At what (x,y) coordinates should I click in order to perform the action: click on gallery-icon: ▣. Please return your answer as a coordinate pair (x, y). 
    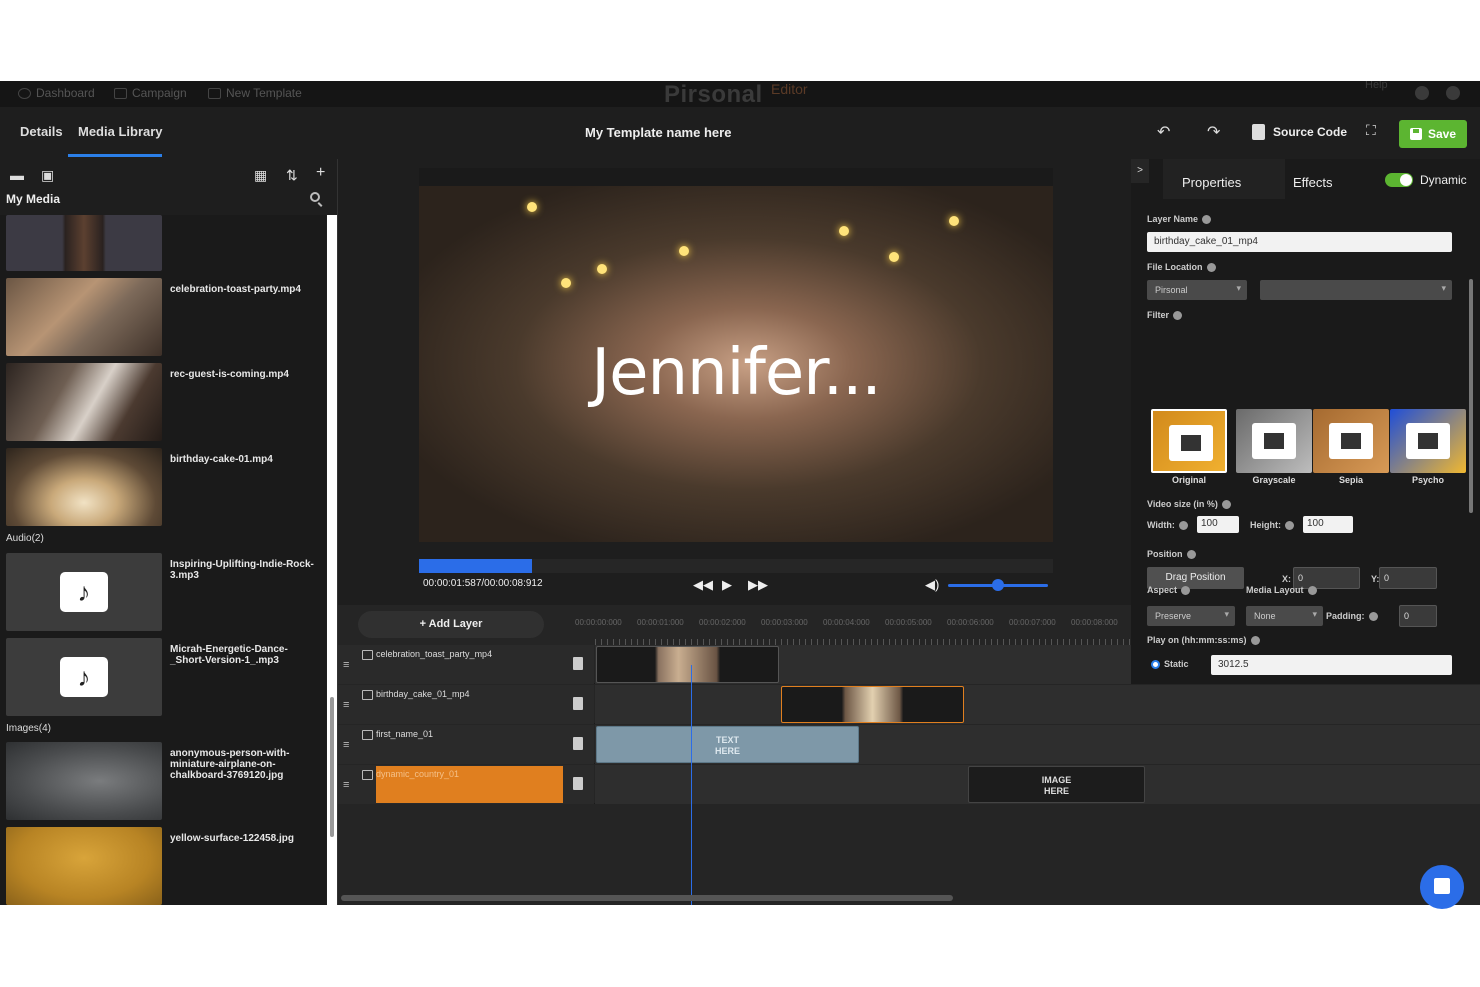
    Looking at the image, I should click on (47, 175).